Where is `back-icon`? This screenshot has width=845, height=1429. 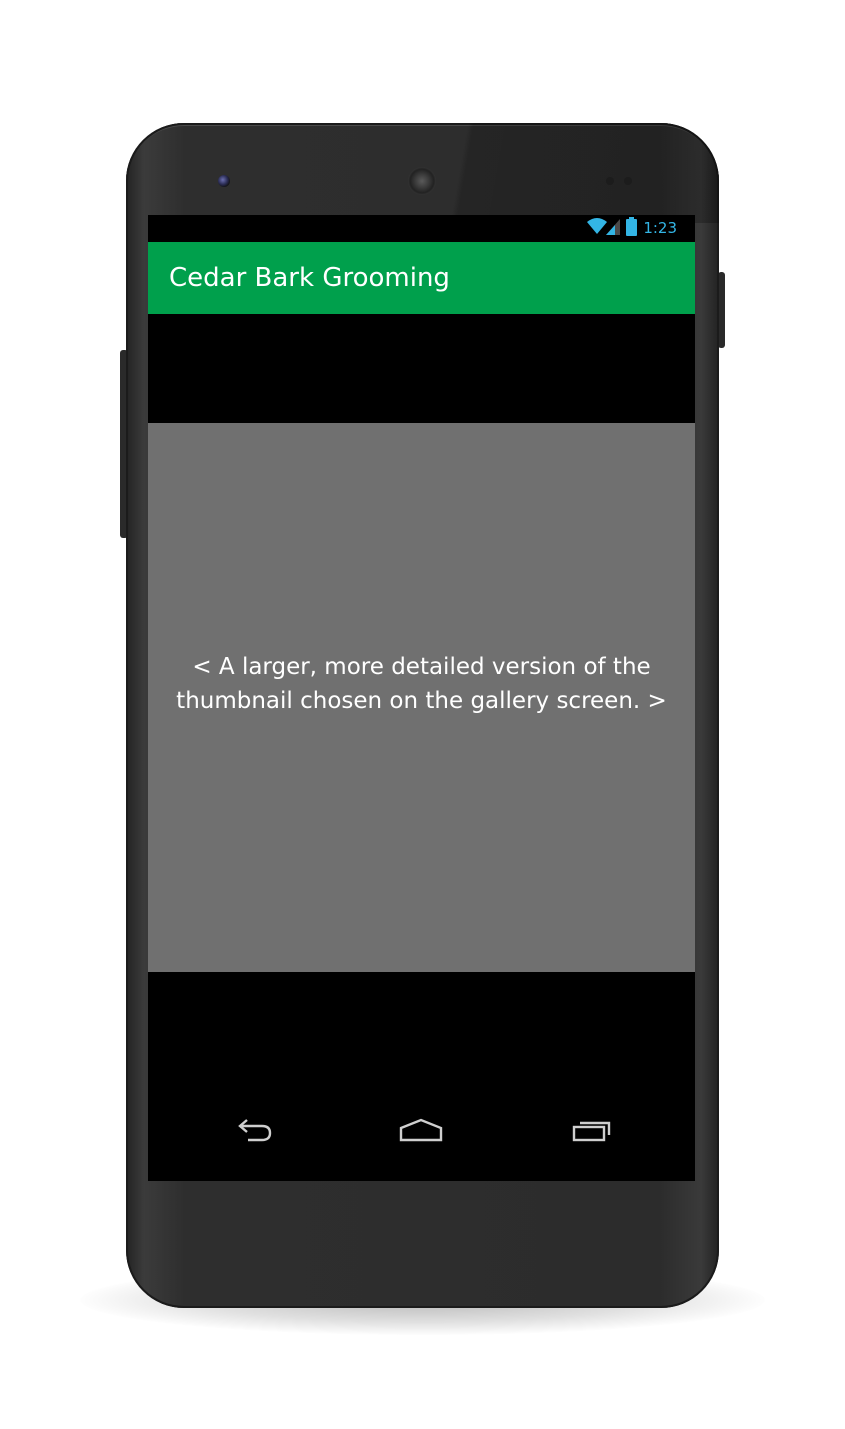 back-icon is located at coordinates (254, 1132).